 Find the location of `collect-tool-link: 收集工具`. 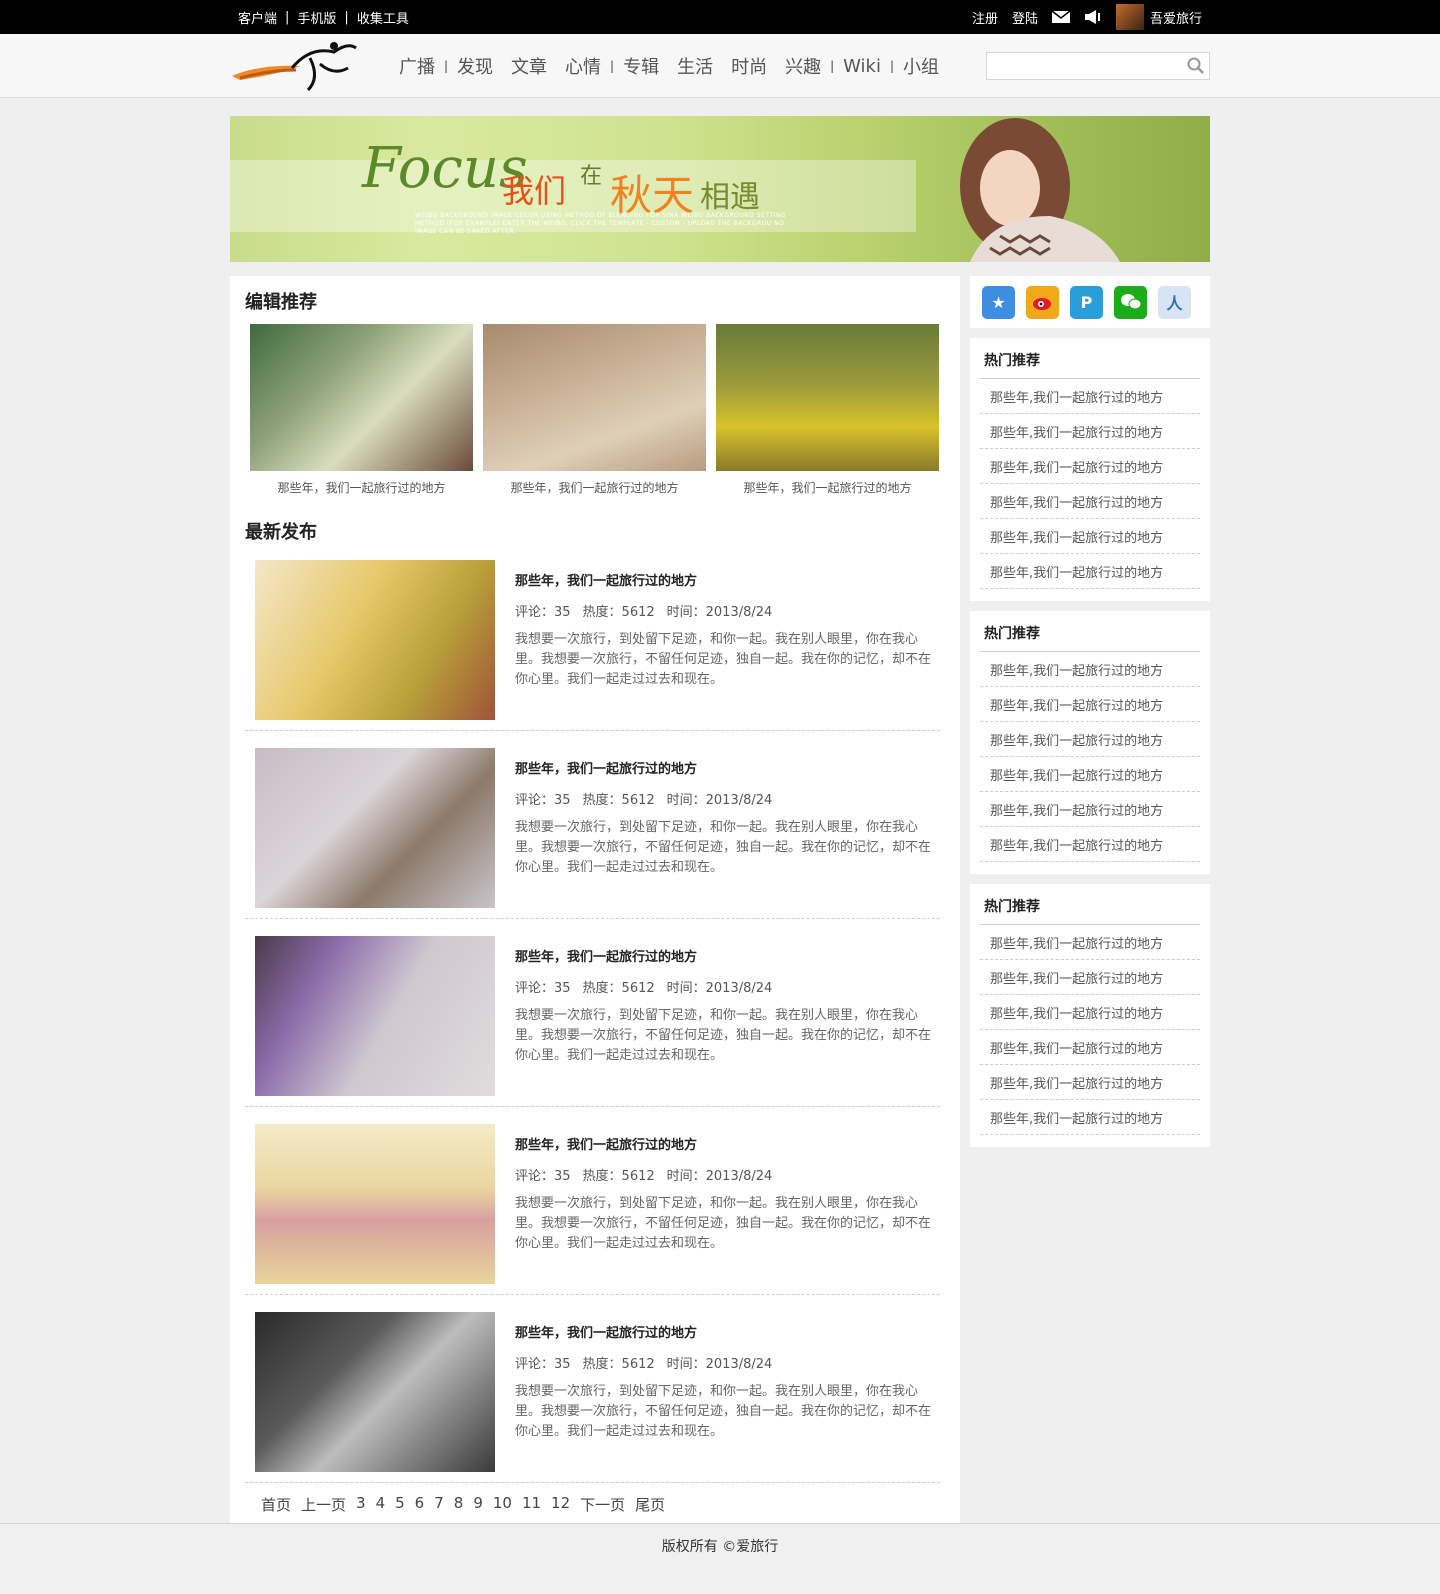

collect-tool-link: 收集工具 is located at coordinates (383, 17).